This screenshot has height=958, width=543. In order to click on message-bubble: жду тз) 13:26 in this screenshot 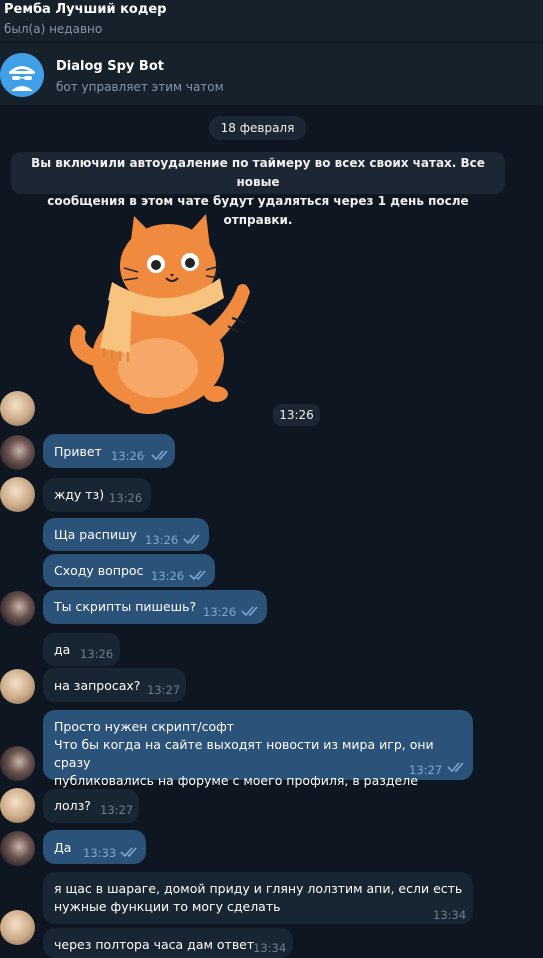, I will do `click(97, 495)`.